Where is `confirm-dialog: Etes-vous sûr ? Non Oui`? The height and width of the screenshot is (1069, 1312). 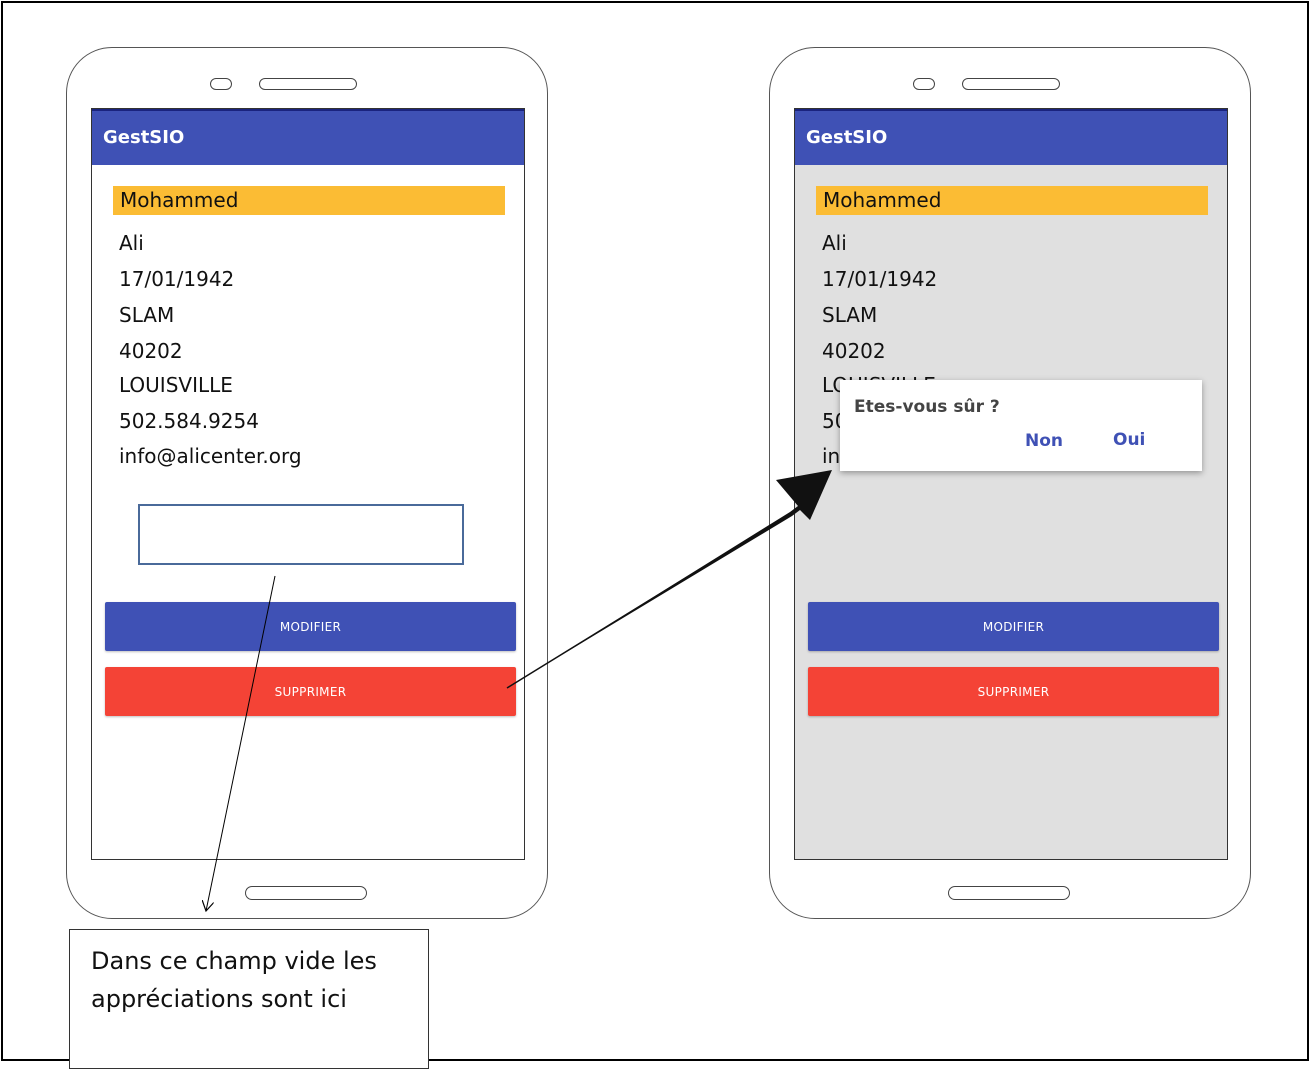 confirm-dialog: Etes-vous sûr ? Non Oui is located at coordinates (1021, 425).